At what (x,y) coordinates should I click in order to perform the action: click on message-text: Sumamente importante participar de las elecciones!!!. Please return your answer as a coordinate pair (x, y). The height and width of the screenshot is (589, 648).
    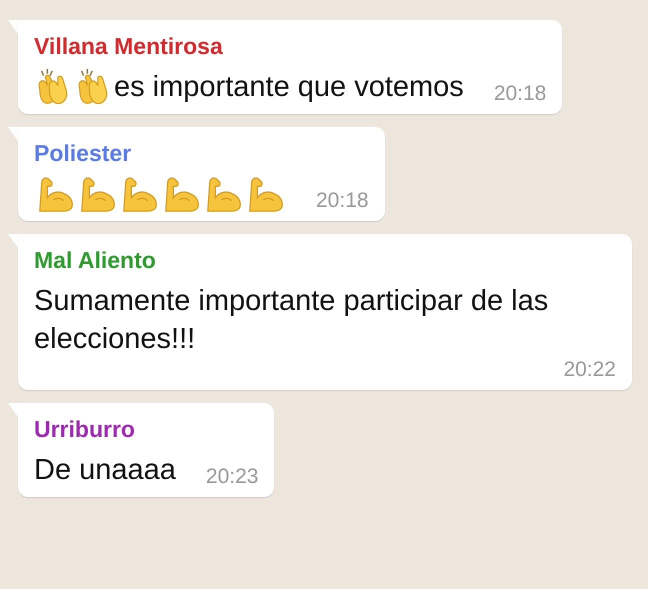
    Looking at the image, I should click on (292, 320).